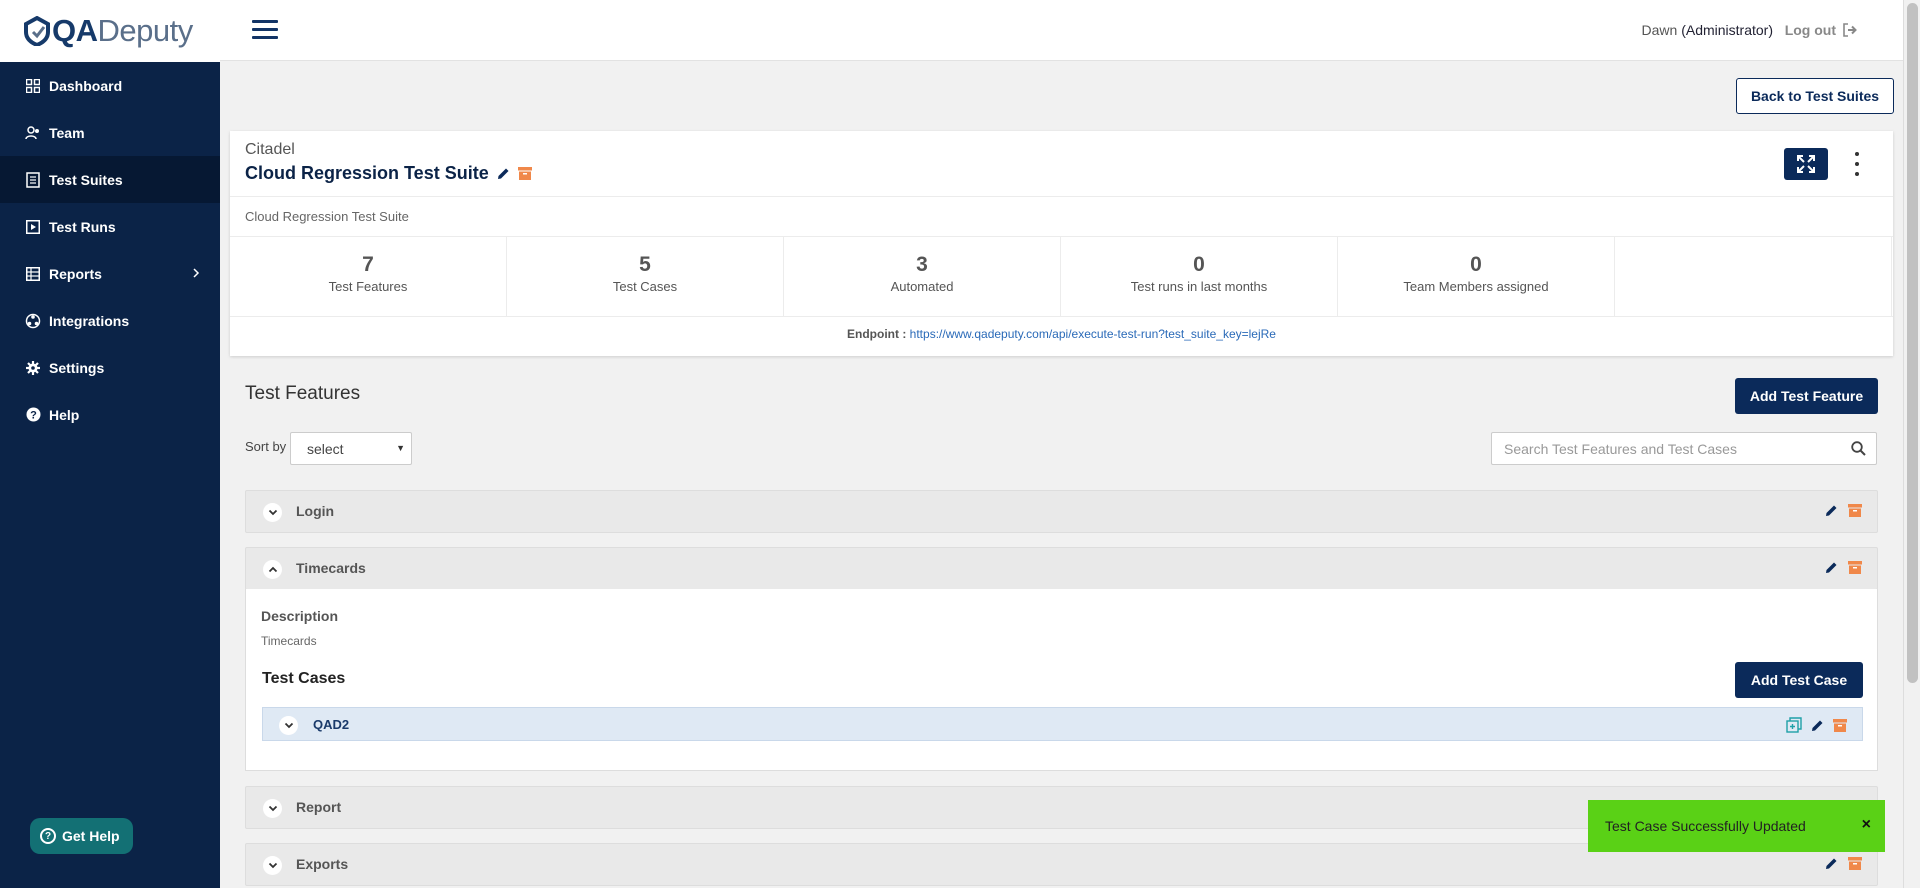 The height and width of the screenshot is (888, 1920). I want to click on expand-icon, so click(1806, 164).